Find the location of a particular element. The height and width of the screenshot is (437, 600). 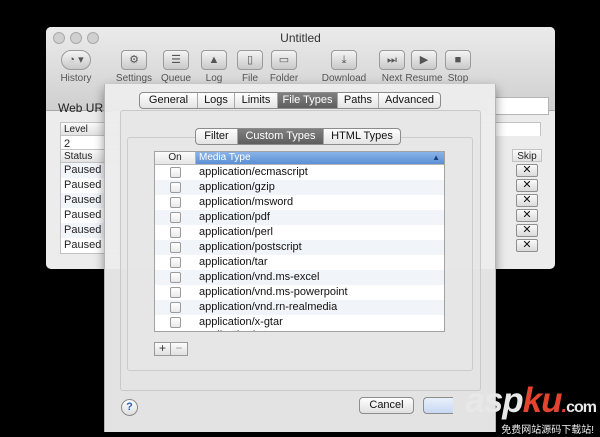

toolbar-folder-label: Folder is located at coordinates (284, 78).